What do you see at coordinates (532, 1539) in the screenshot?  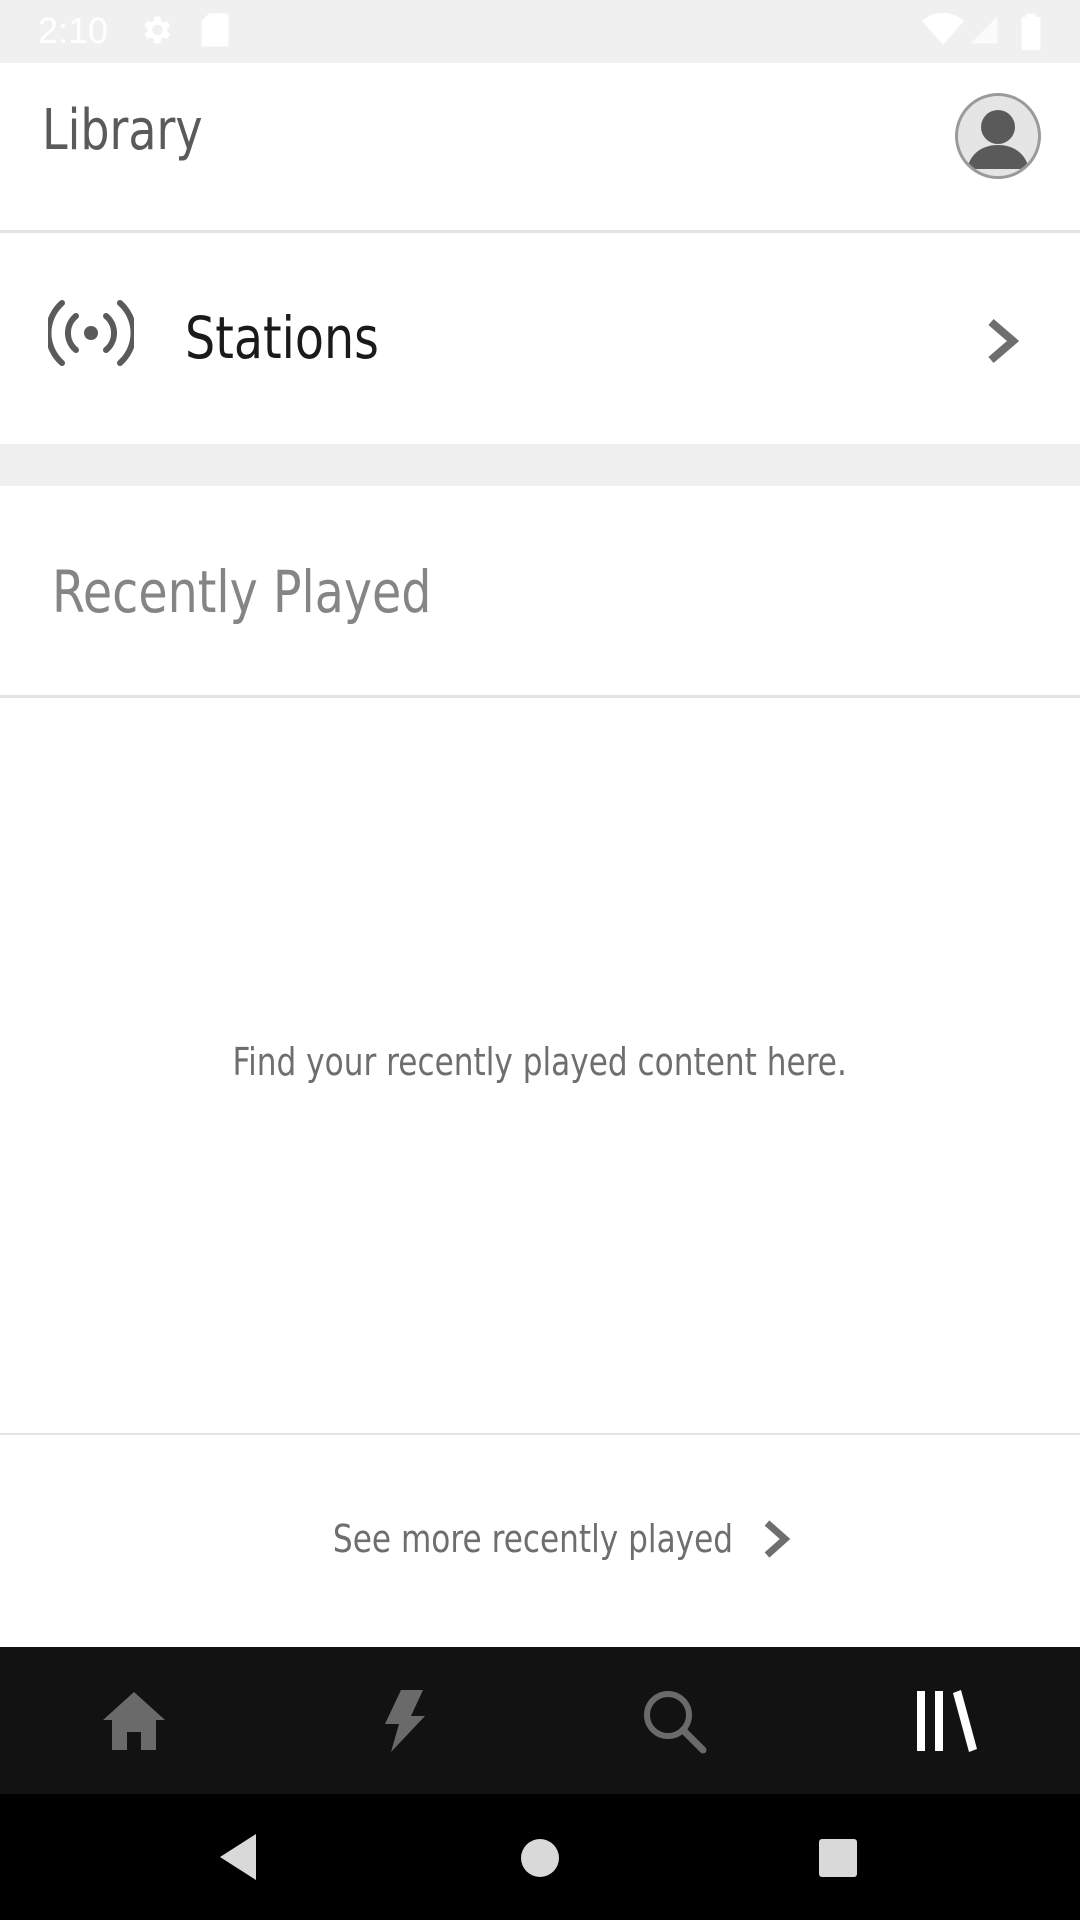 I see `see-more-label: See more recently played` at bounding box center [532, 1539].